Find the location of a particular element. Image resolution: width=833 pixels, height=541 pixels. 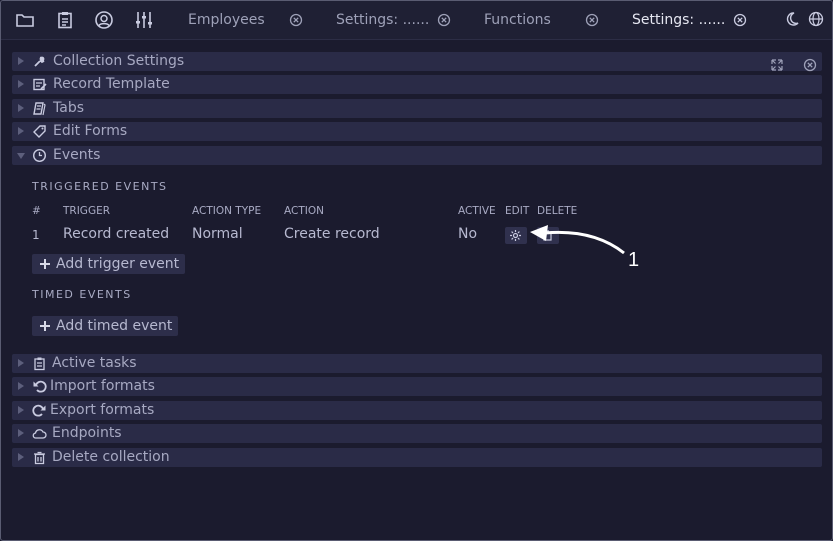

column-header: ACTION is located at coordinates (304, 211).